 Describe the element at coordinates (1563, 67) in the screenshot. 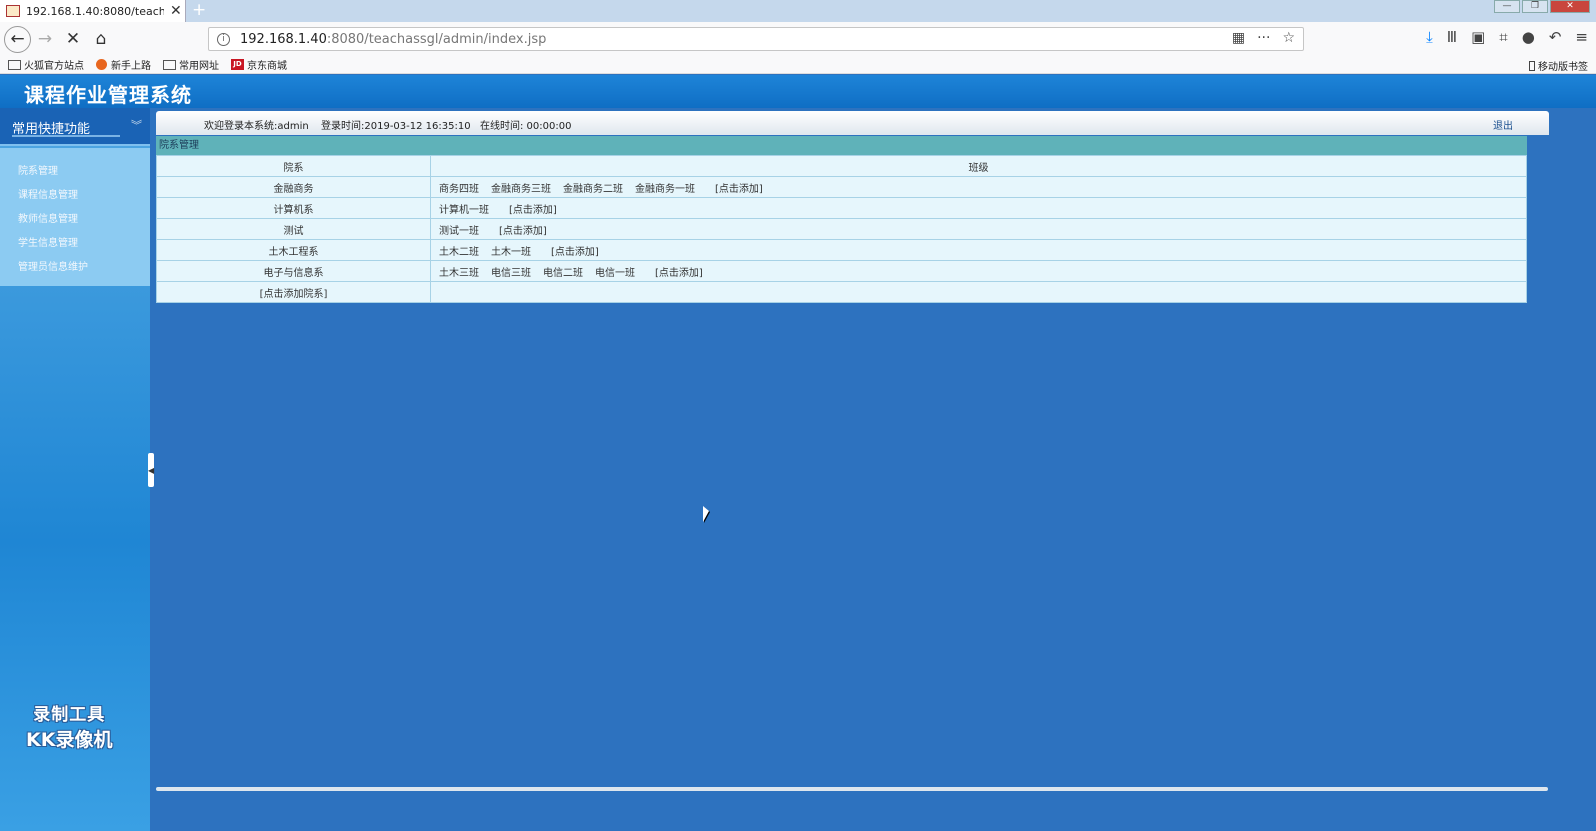

I see `mobile-bookmarks-label: 移动版书签` at that location.